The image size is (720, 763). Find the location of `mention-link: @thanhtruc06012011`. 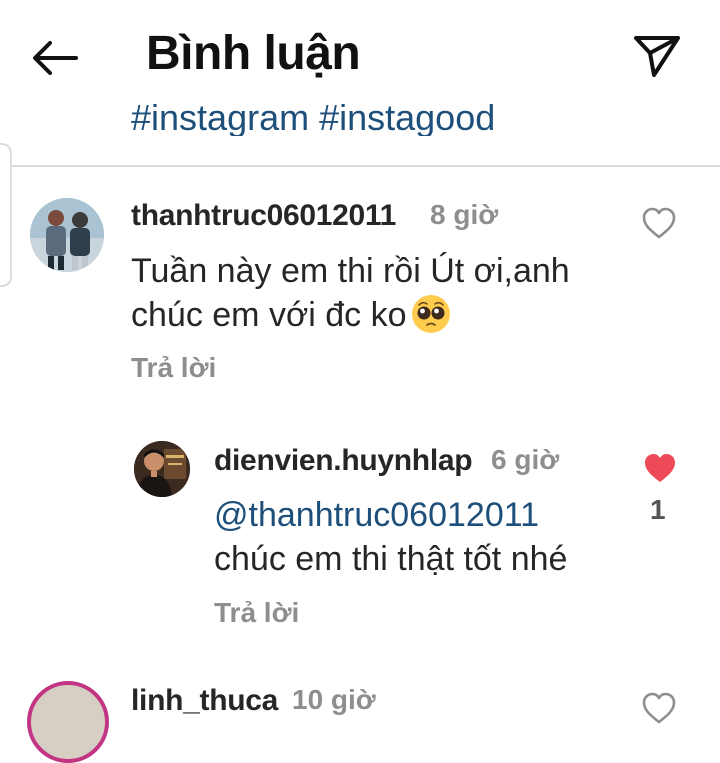

mention-link: @thanhtruc06012011 is located at coordinates (376, 515).